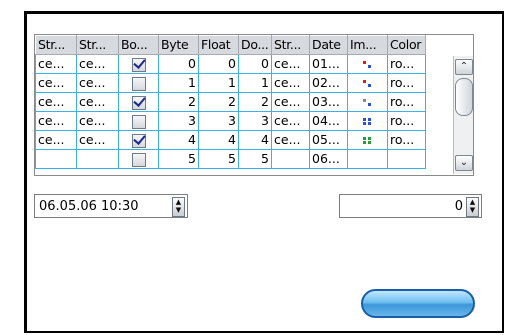  I want to click on vertical-scrollbar: ⌃ ⌄, so click(463, 115).